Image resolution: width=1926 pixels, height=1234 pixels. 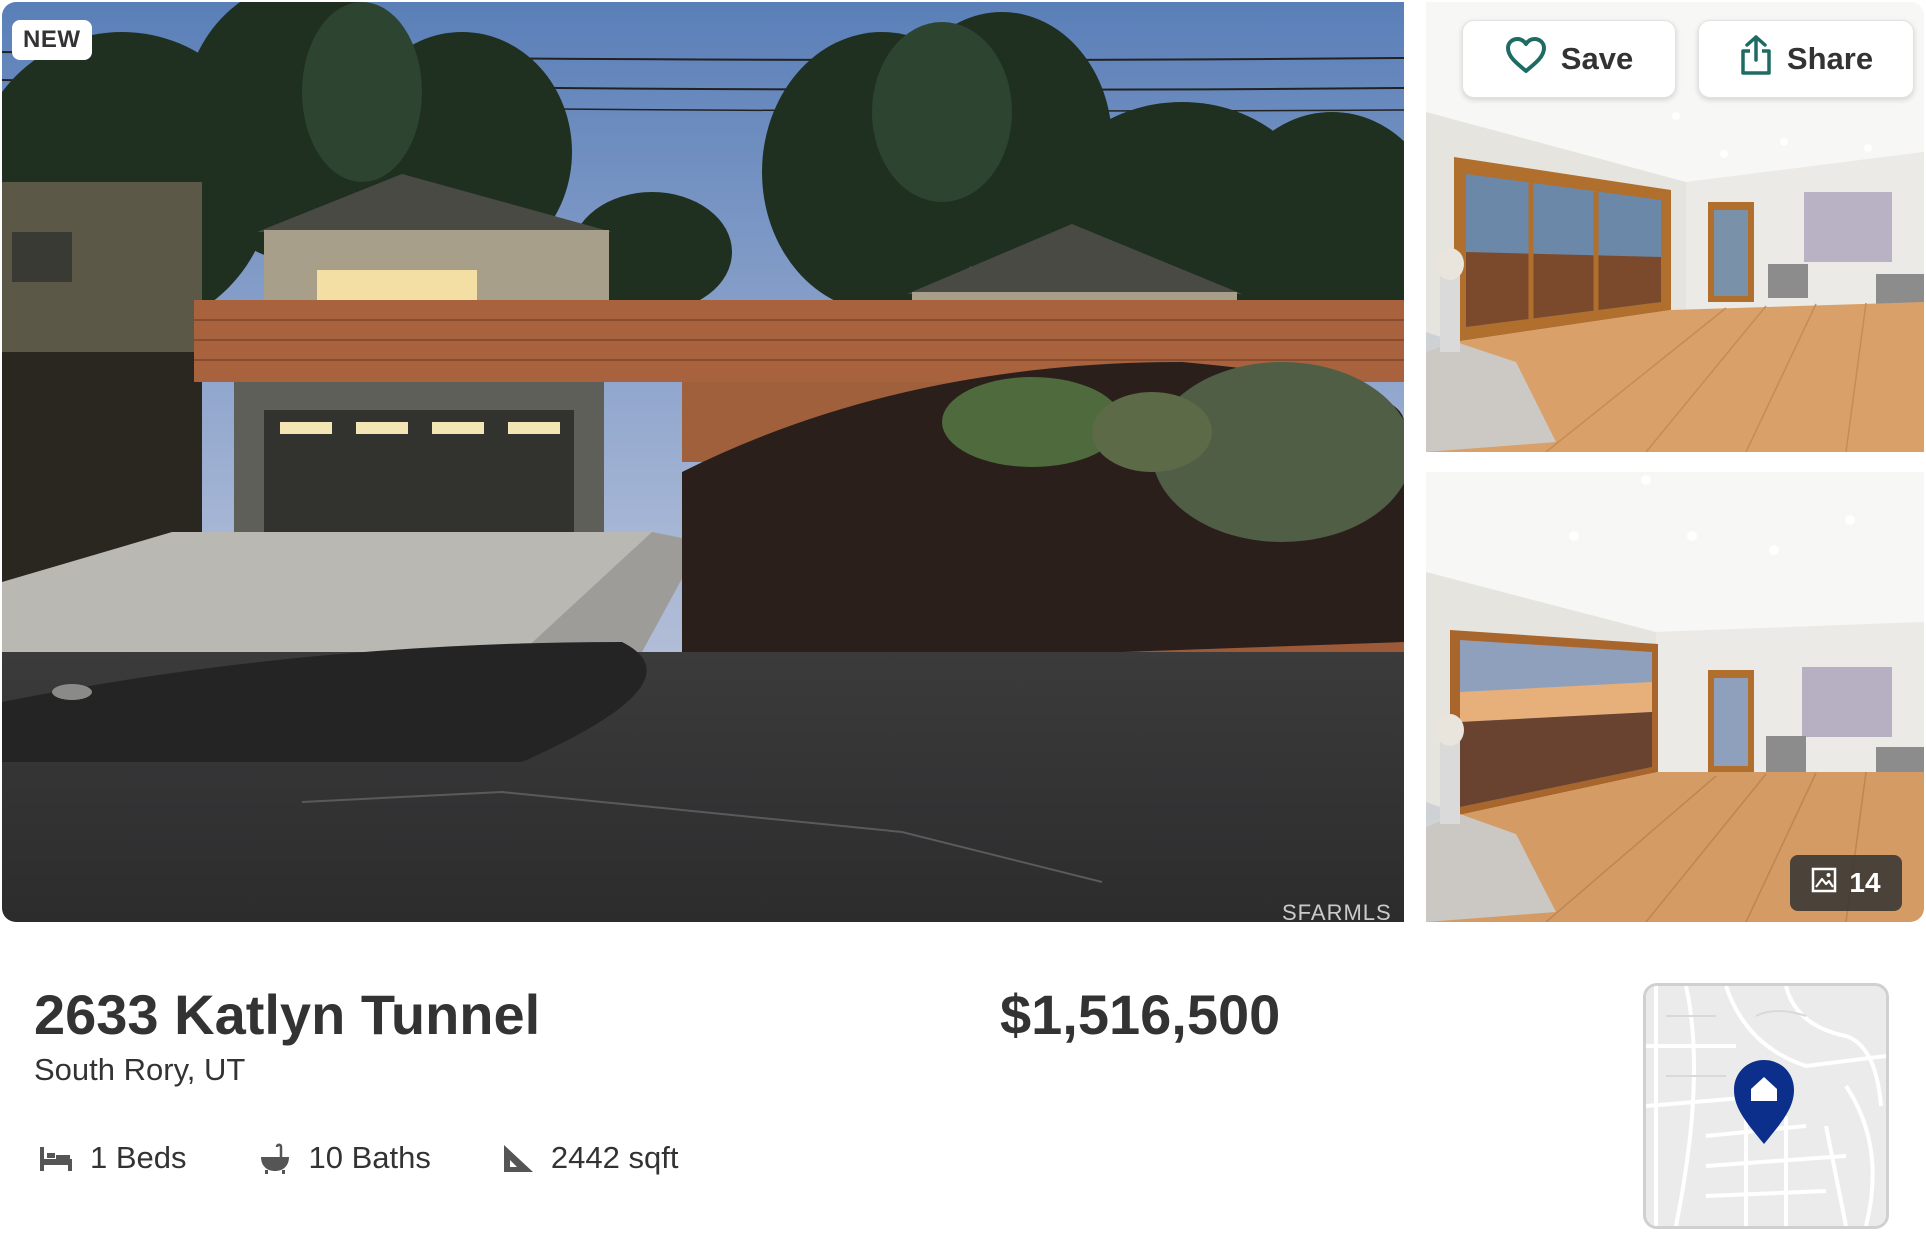 What do you see at coordinates (56, 1158) in the screenshot?
I see `bed-icon` at bounding box center [56, 1158].